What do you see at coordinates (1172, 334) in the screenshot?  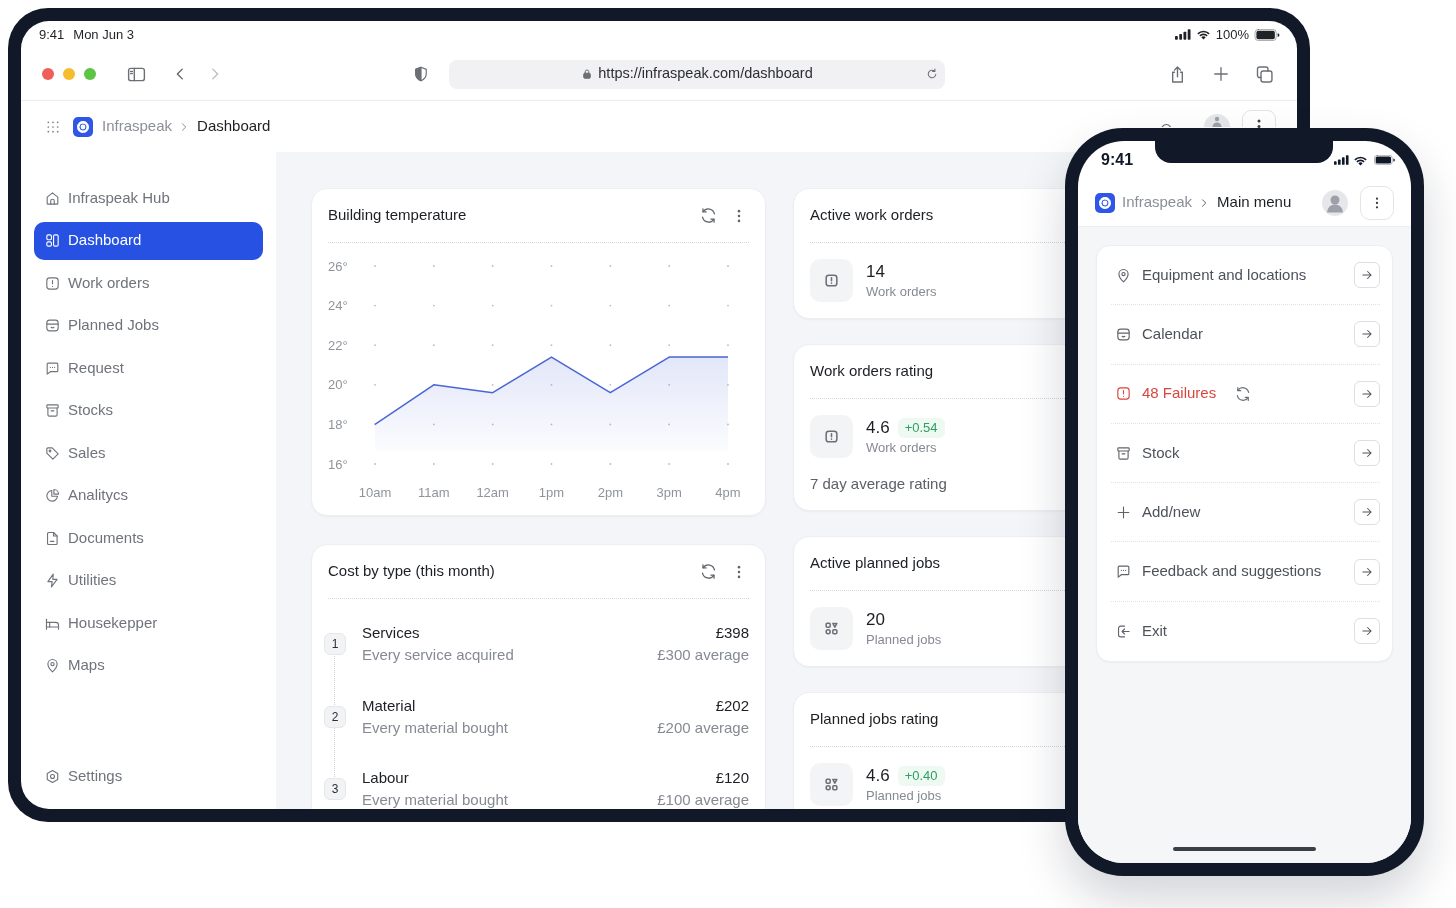 I see `menu-label: Calendar` at bounding box center [1172, 334].